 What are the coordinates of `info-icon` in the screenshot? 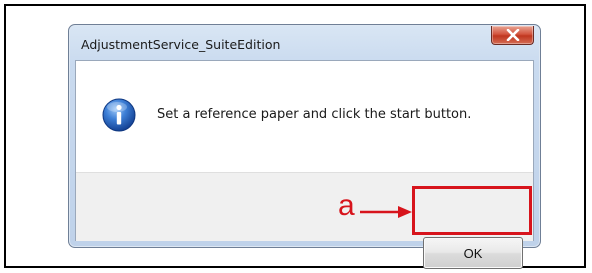 It's located at (119, 115).